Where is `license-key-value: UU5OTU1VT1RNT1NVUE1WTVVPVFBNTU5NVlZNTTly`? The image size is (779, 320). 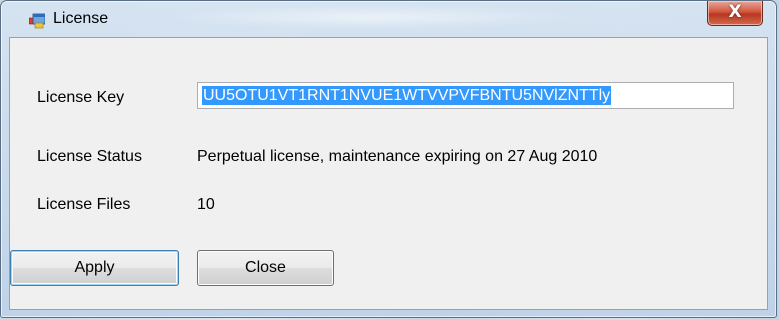 license-key-value: UU5OTU1VT1RNT1NVUE1WTVVPVFBNTU5NVlZNTTly is located at coordinates (407, 95).